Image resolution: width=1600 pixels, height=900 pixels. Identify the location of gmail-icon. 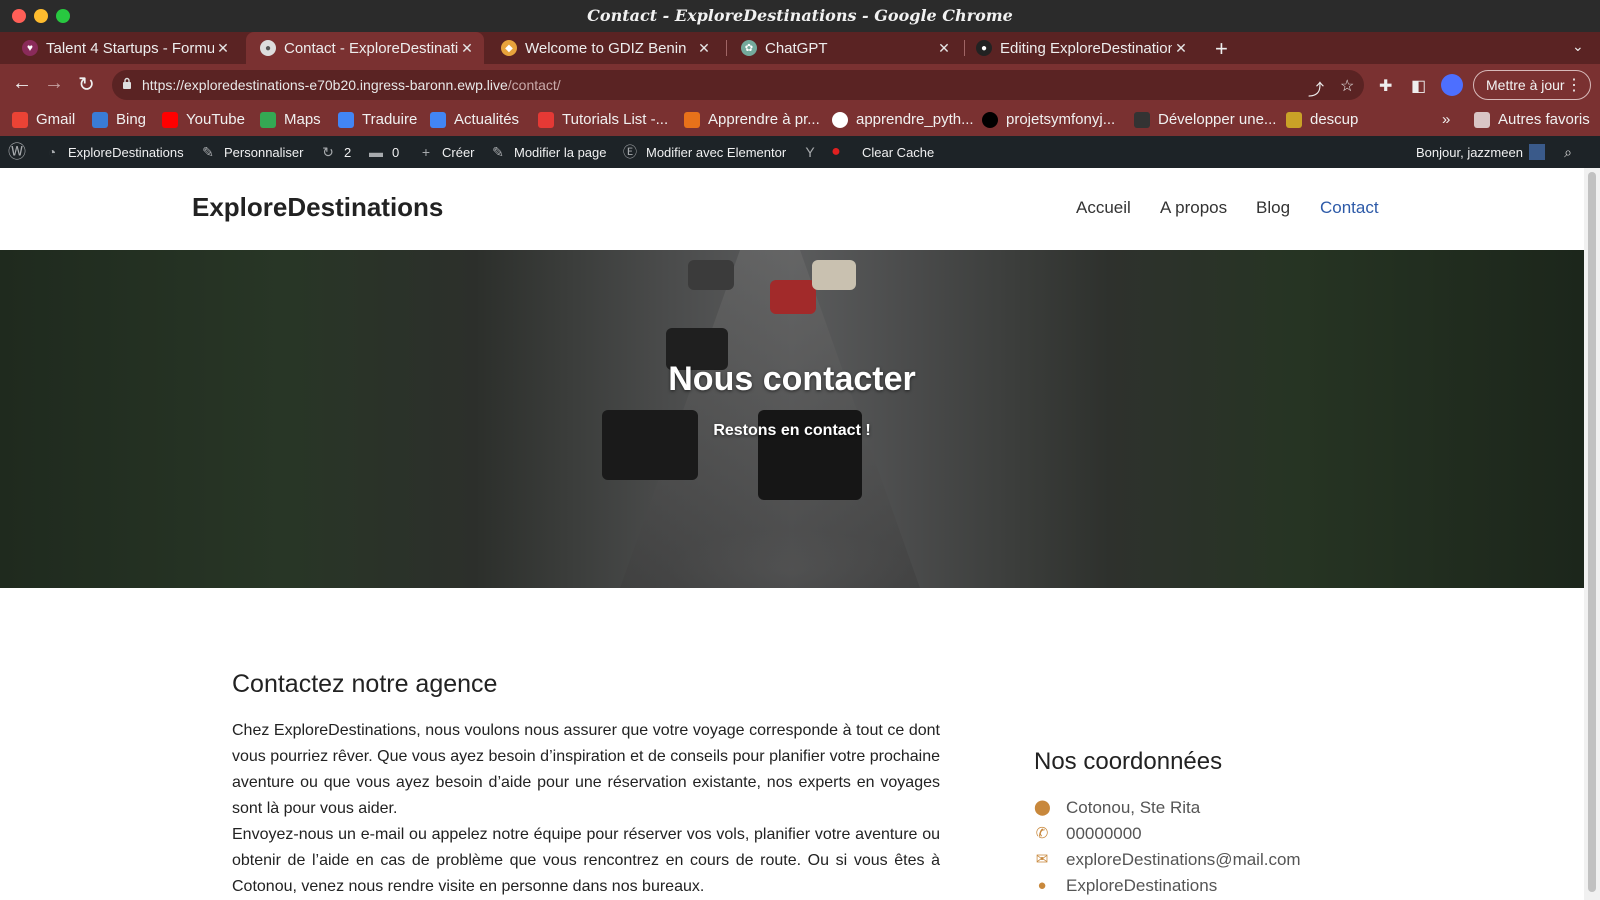
(20, 119).